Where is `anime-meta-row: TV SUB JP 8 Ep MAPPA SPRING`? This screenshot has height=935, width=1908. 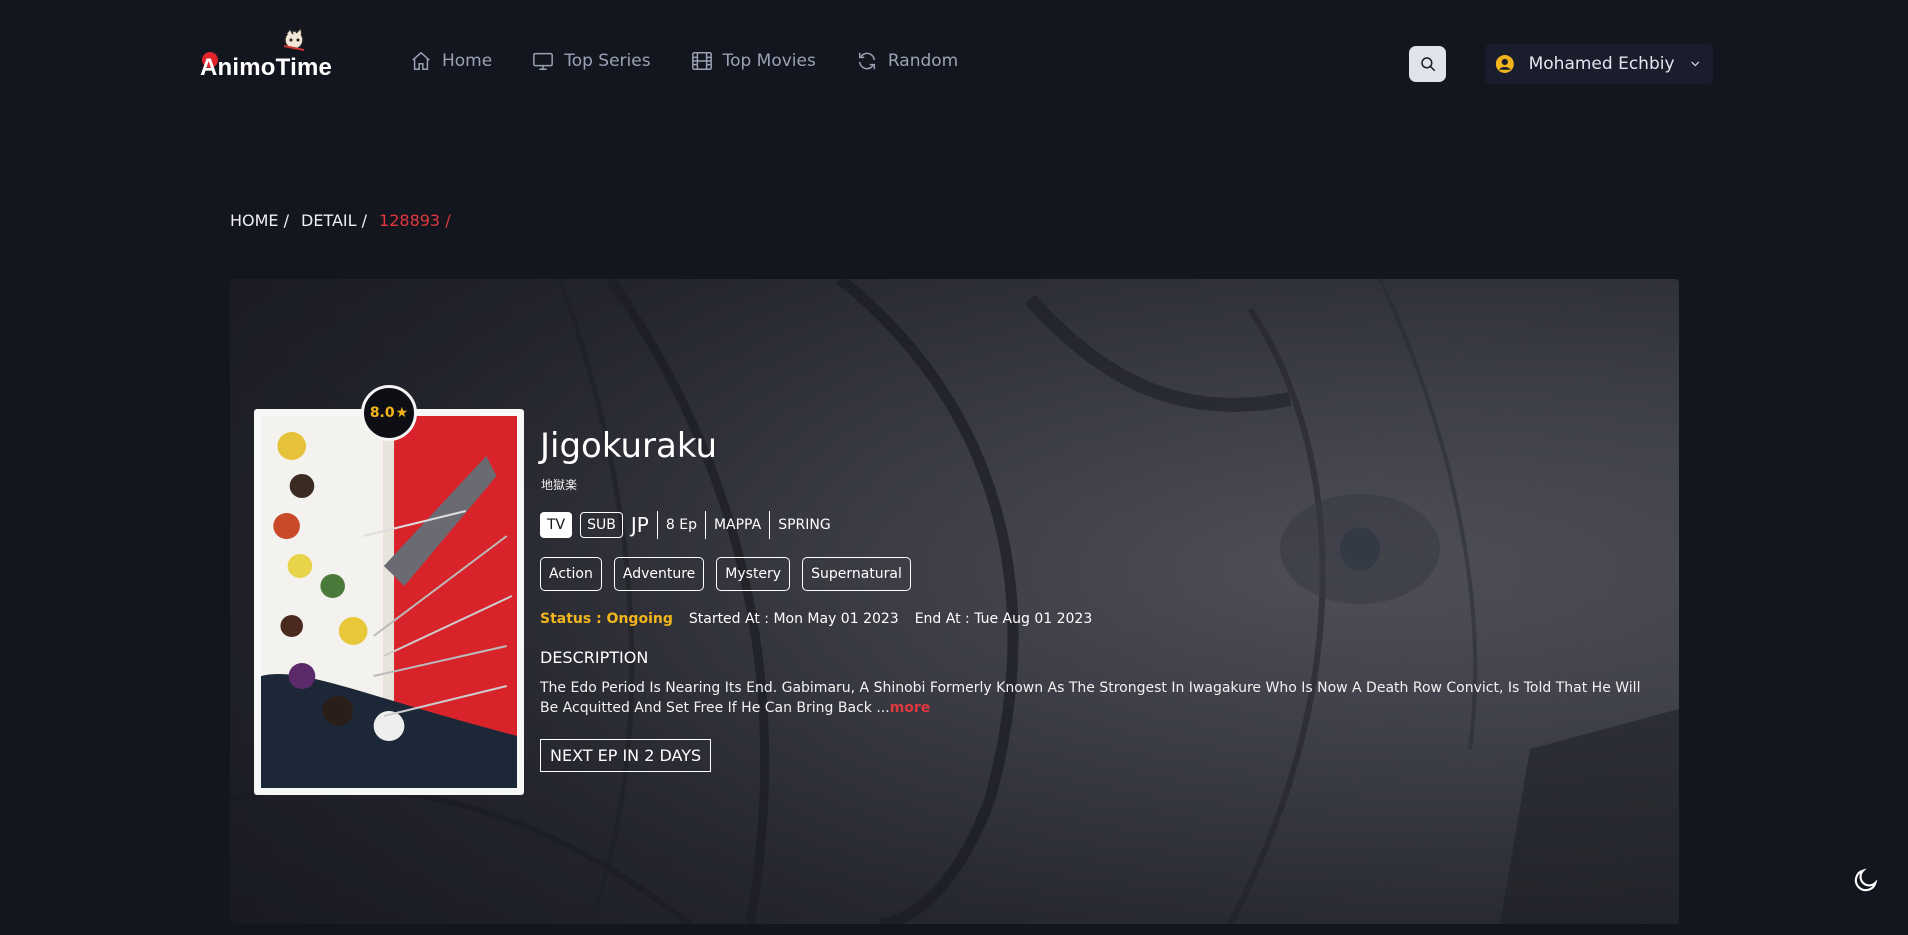
anime-meta-row: TV SUB JP 8 Ep MAPPA SPRING is located at coordinates (689, 525).